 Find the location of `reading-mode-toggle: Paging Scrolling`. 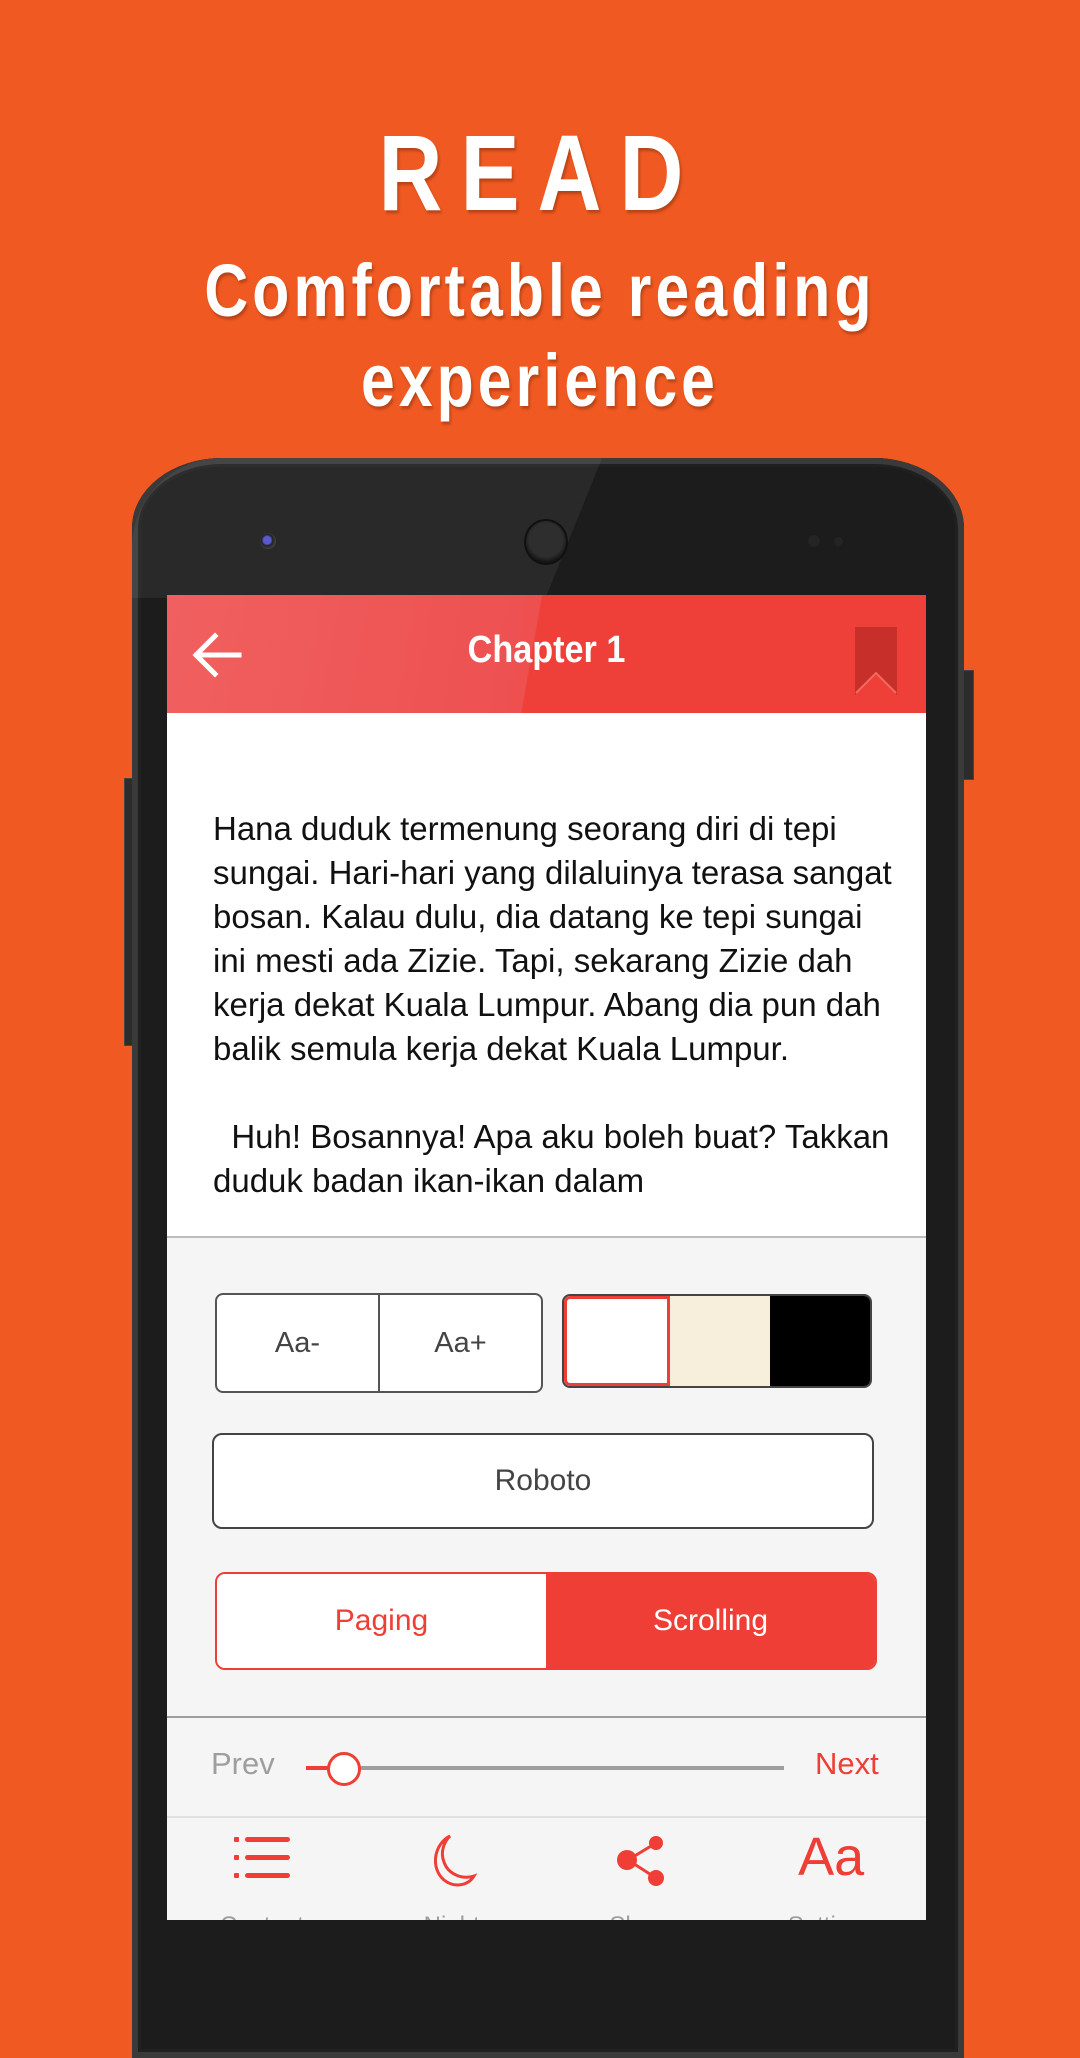

reading-mode-toggle: Paging Scrolling is located at coordinates (546, 1621).